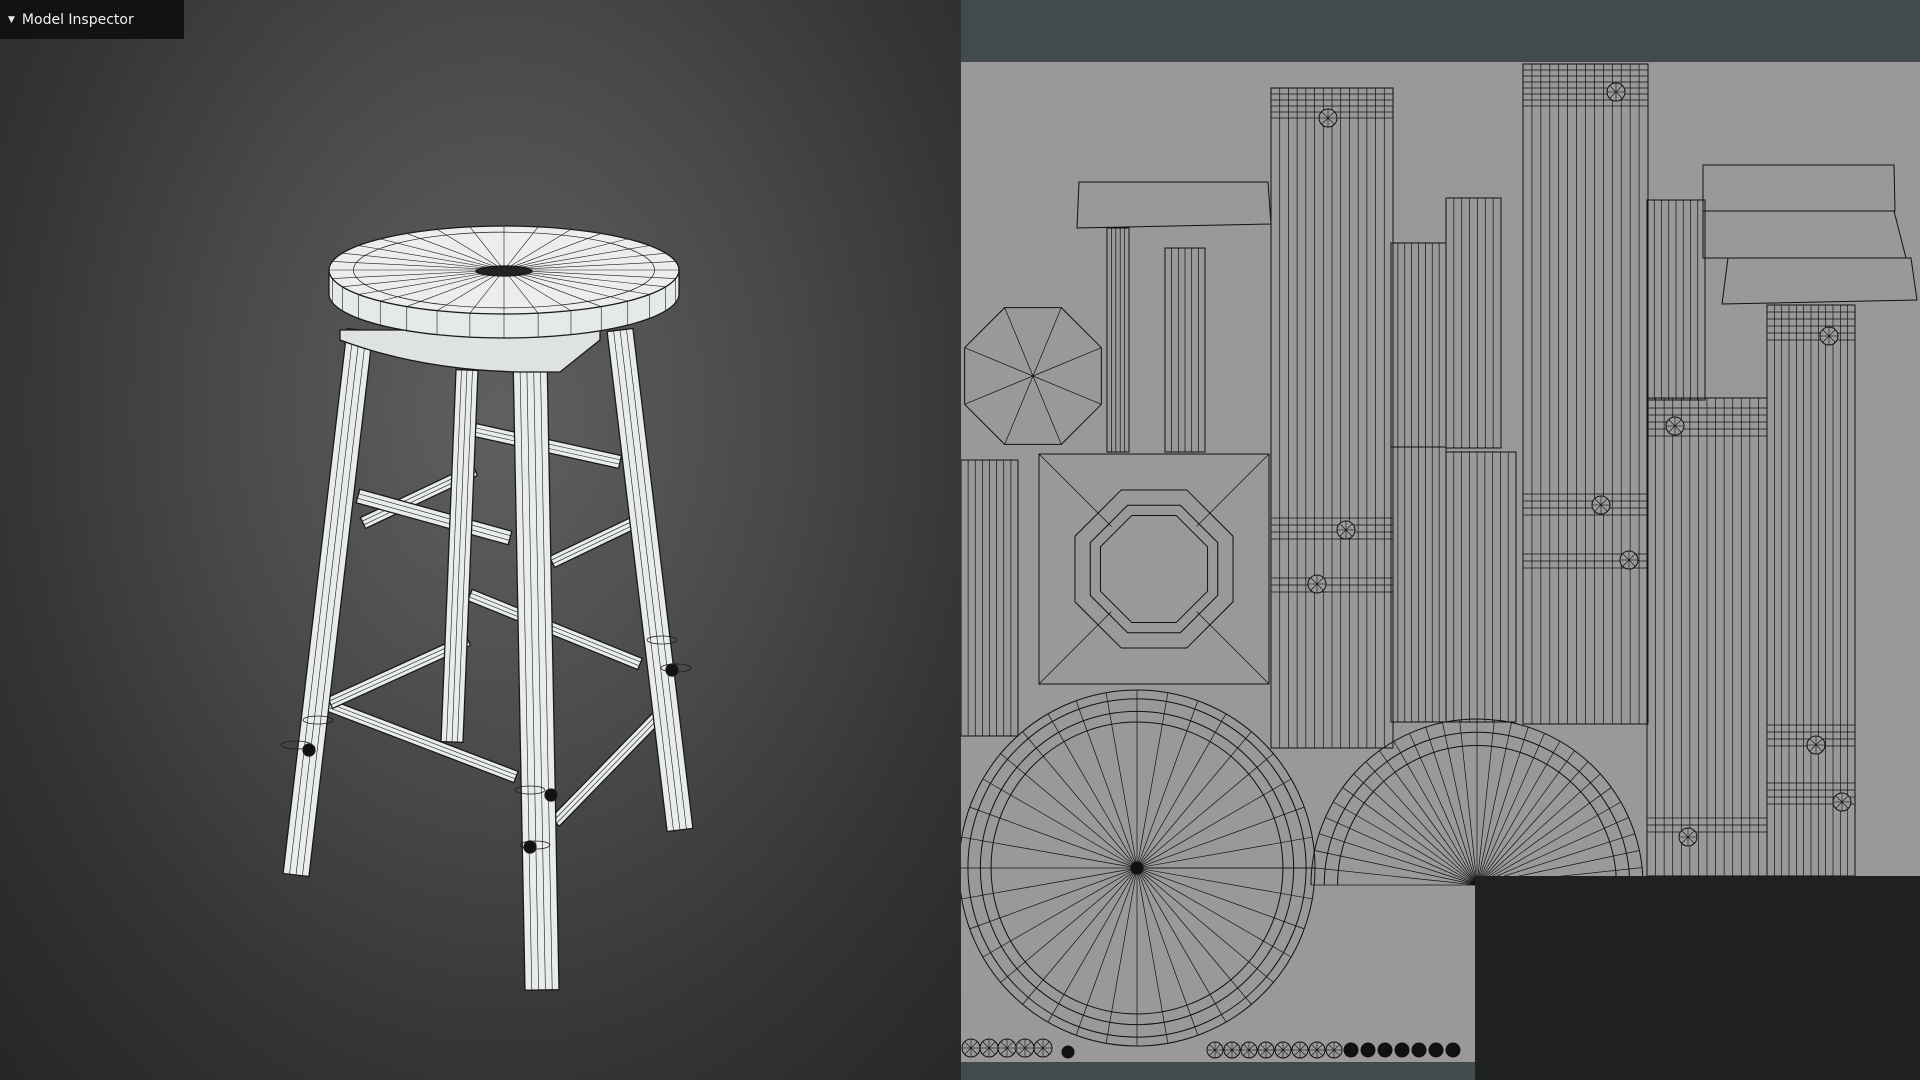 The height and width of the screenshot is (1080, 1920). What do you see at coordinates (504, 271) in the screenshot?
I see `seat-center` at bounding box center [504, 271].